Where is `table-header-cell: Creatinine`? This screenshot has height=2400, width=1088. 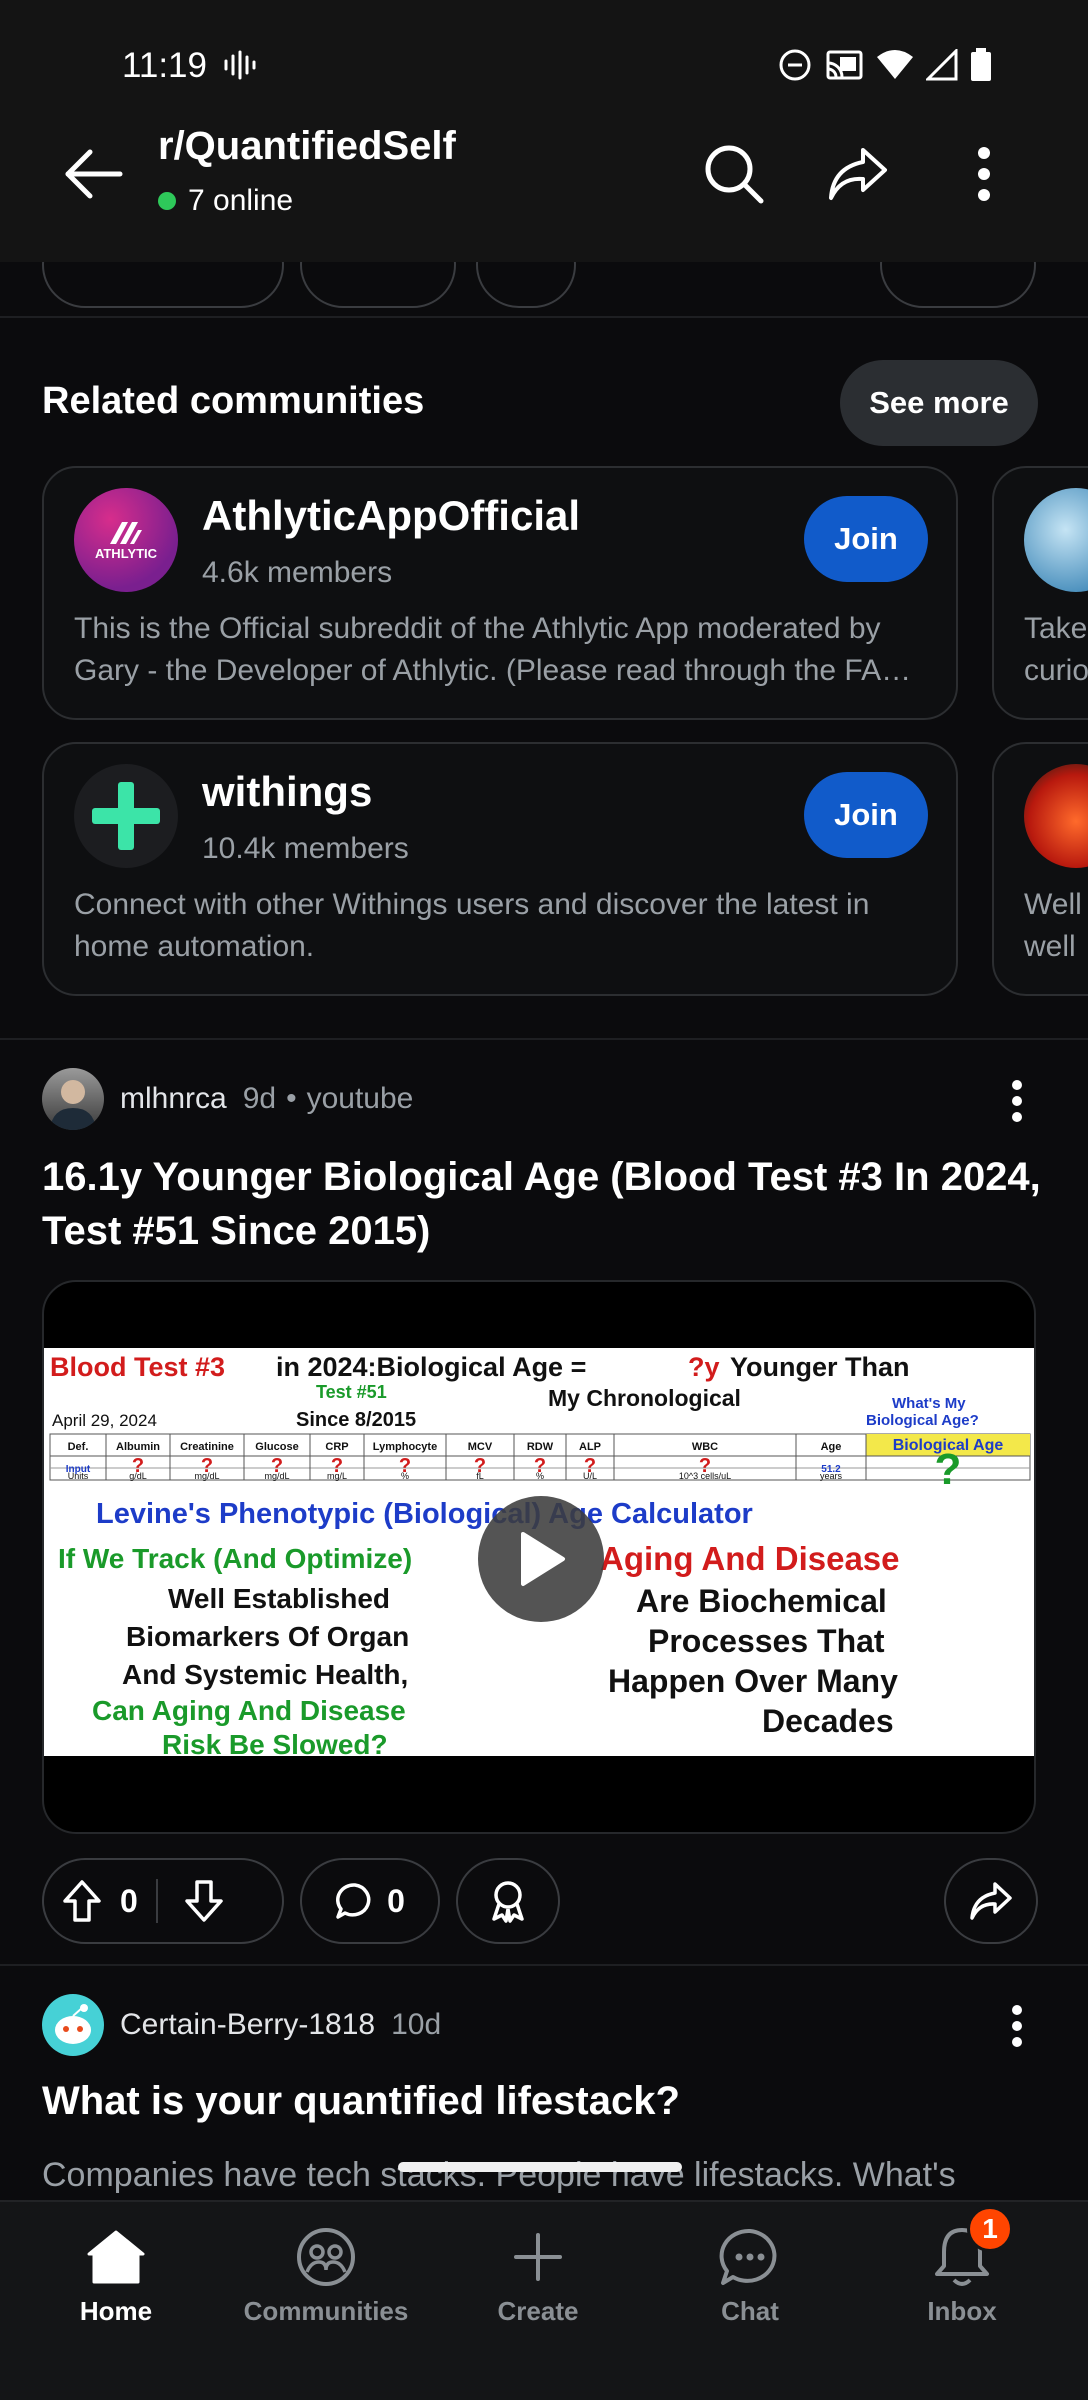
table-header-cell: Creatinine is located at coordinates (207, 1447).